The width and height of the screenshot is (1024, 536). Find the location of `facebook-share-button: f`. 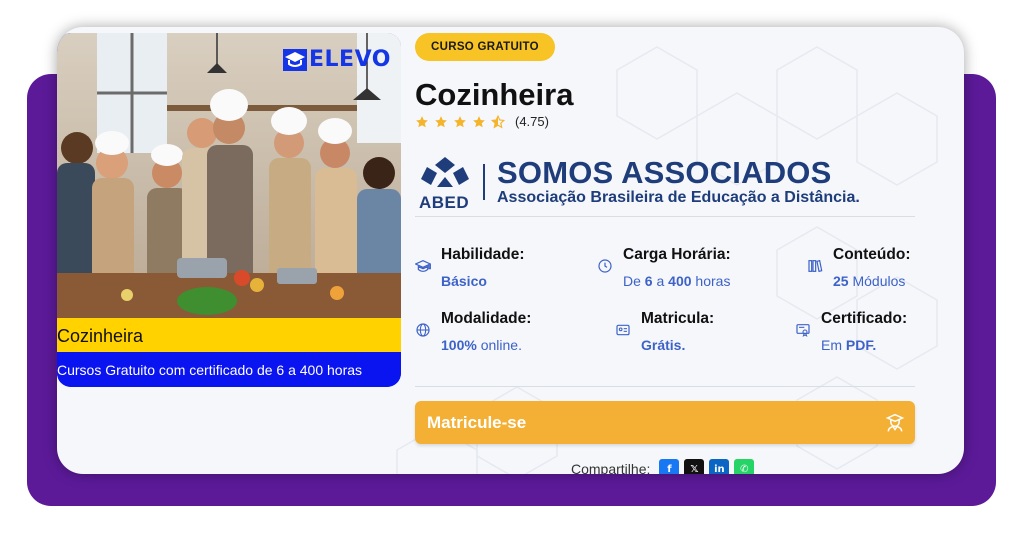

facebook-share-button: f is located at coordinates (669, 467).